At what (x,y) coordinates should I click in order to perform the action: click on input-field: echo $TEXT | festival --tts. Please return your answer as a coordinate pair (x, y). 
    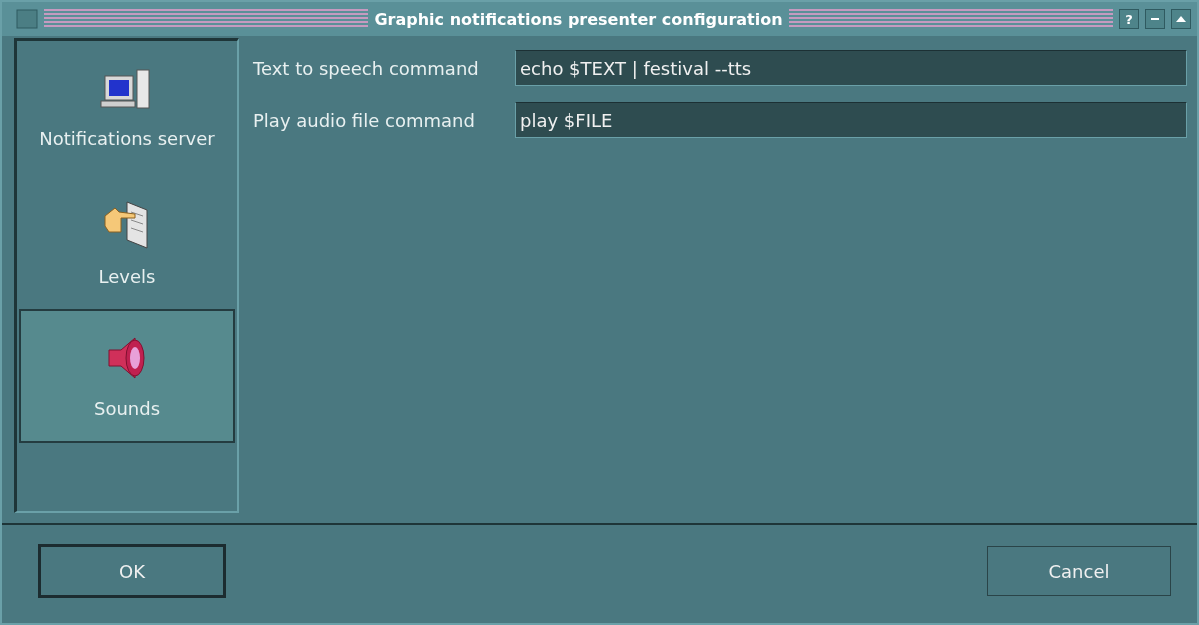
    Looking at the image, I should click on (851, 68).